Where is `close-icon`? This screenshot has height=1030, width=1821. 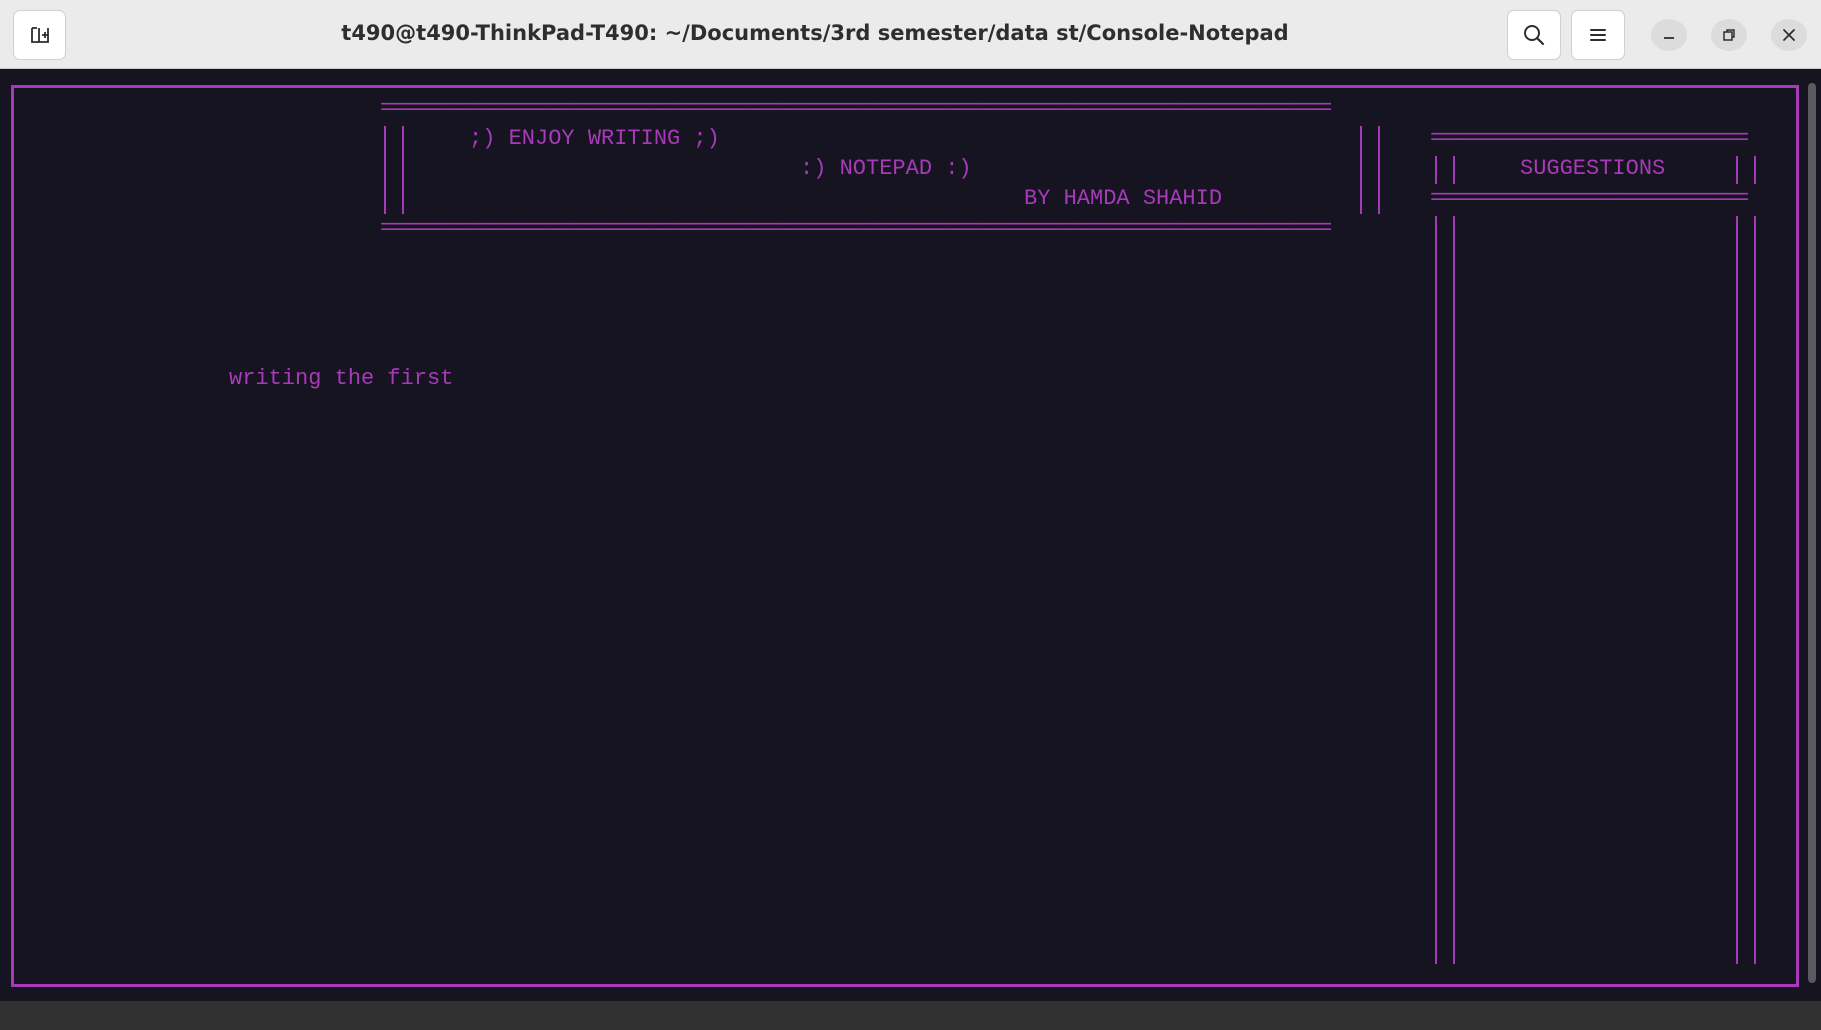
close-icon is located at coordinates (1789, 35).